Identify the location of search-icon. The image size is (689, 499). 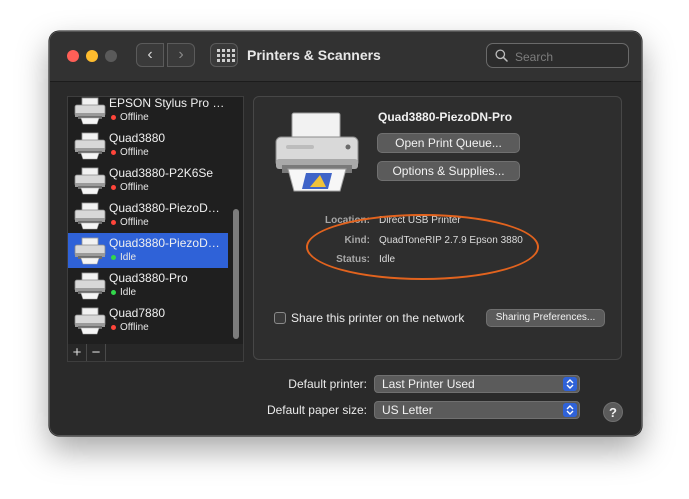
(501, 55).